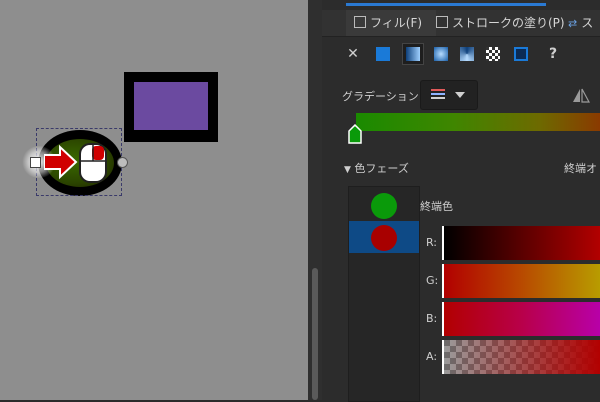 This screenshot has height=402, width=600. I want to click on end-color-label: 終端色, so click(436, 206).